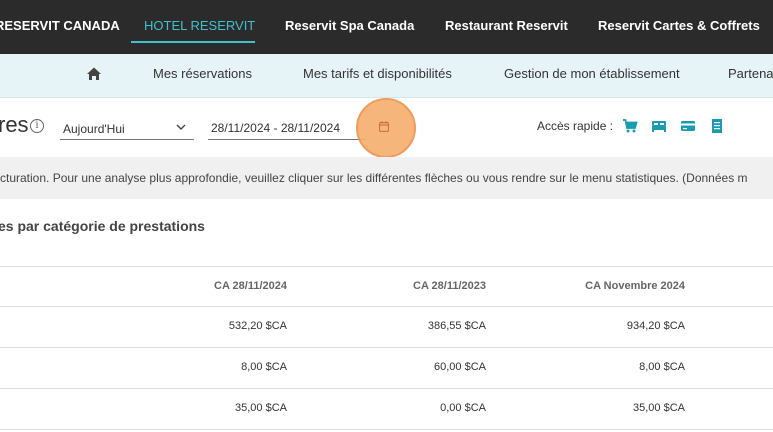 The width and height of the screenshot is (773, 432). What do you see at coordinates (94, 129) in the screenshot?
I see `period-select-value: Aujourd'Hui` at bounding box center [94, 129].